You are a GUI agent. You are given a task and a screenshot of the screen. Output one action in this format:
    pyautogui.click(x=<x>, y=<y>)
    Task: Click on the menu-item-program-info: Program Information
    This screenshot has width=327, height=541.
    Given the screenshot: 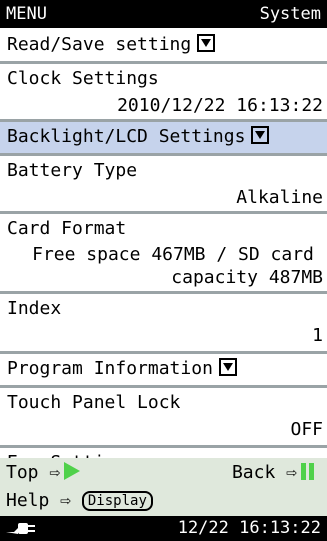 What is the action you would take?
    pyautogui.click(x=163, y=371)
    